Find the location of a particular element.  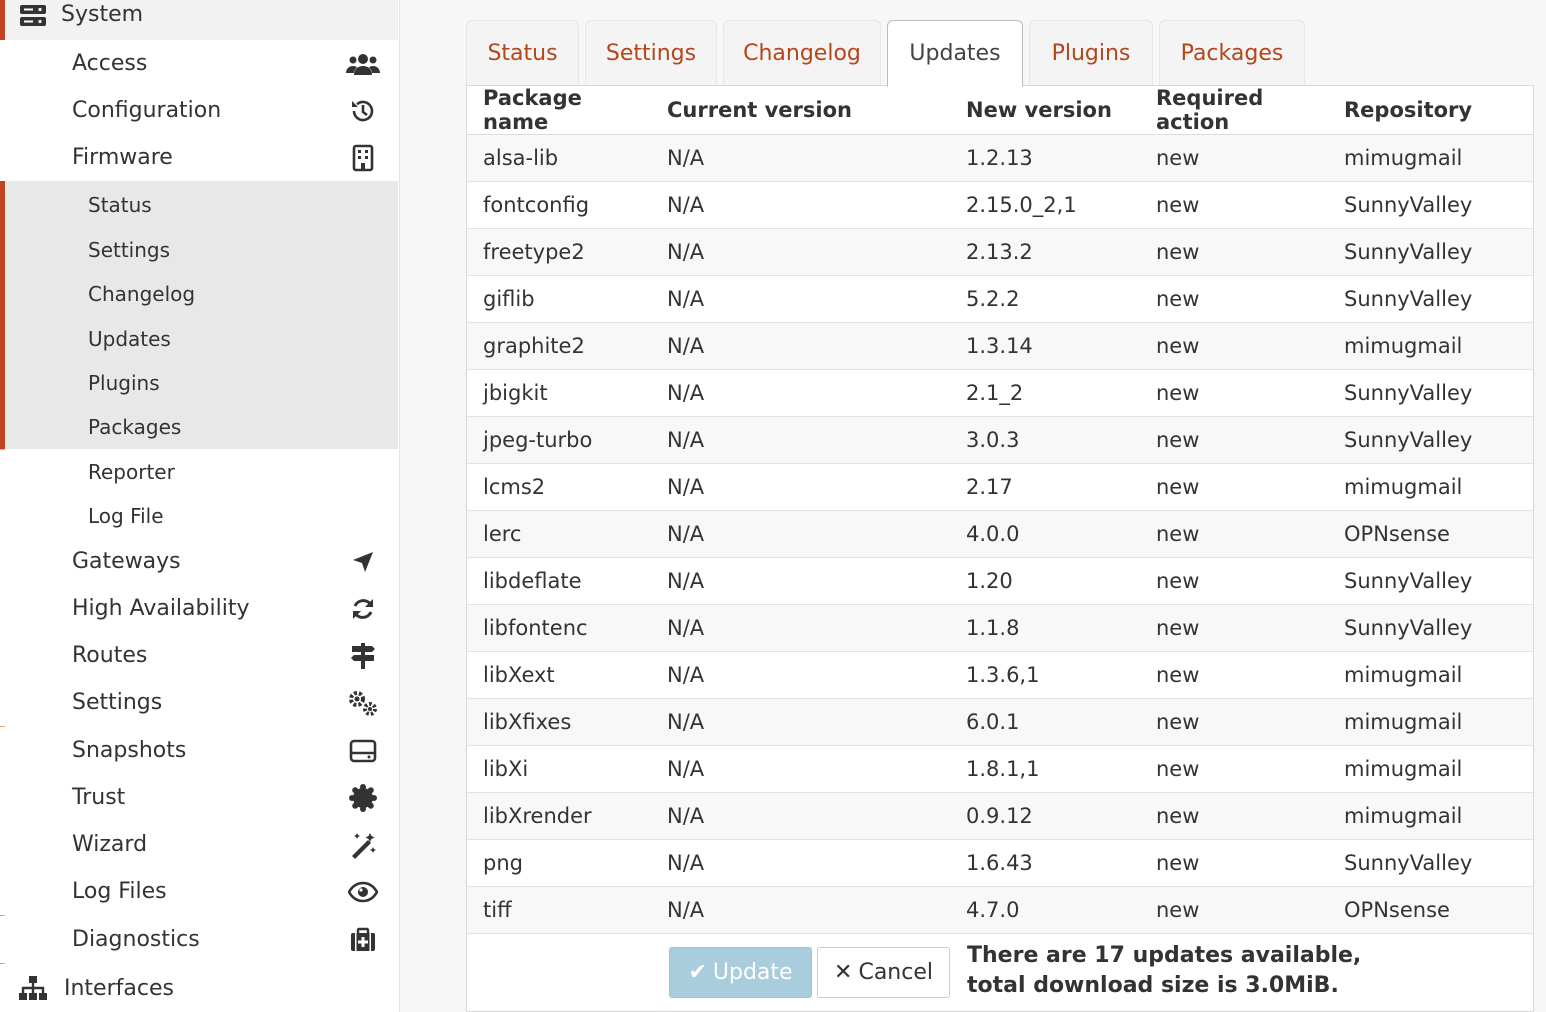

table-row: freetype2 N/A 2.13.2 new SunnyValley is located at coordinates (1000, 252).